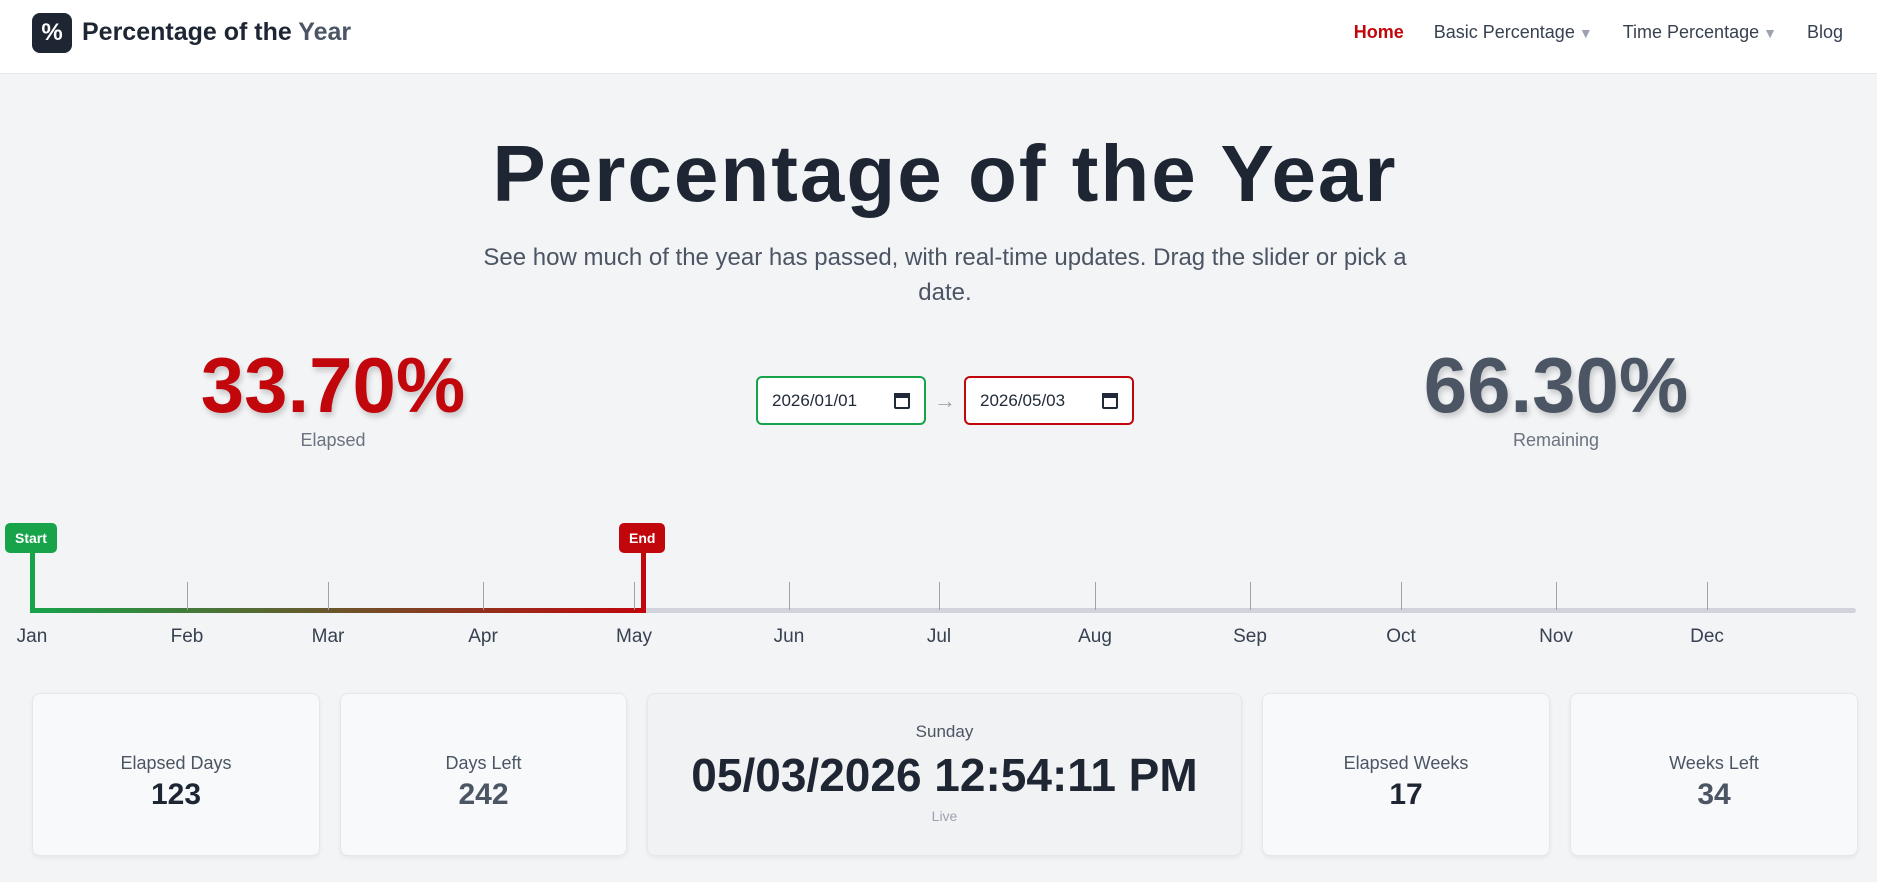 The image size is (1877, 882). I want to click on nav-link-label: Basic Percentage, so click(1504, 32).